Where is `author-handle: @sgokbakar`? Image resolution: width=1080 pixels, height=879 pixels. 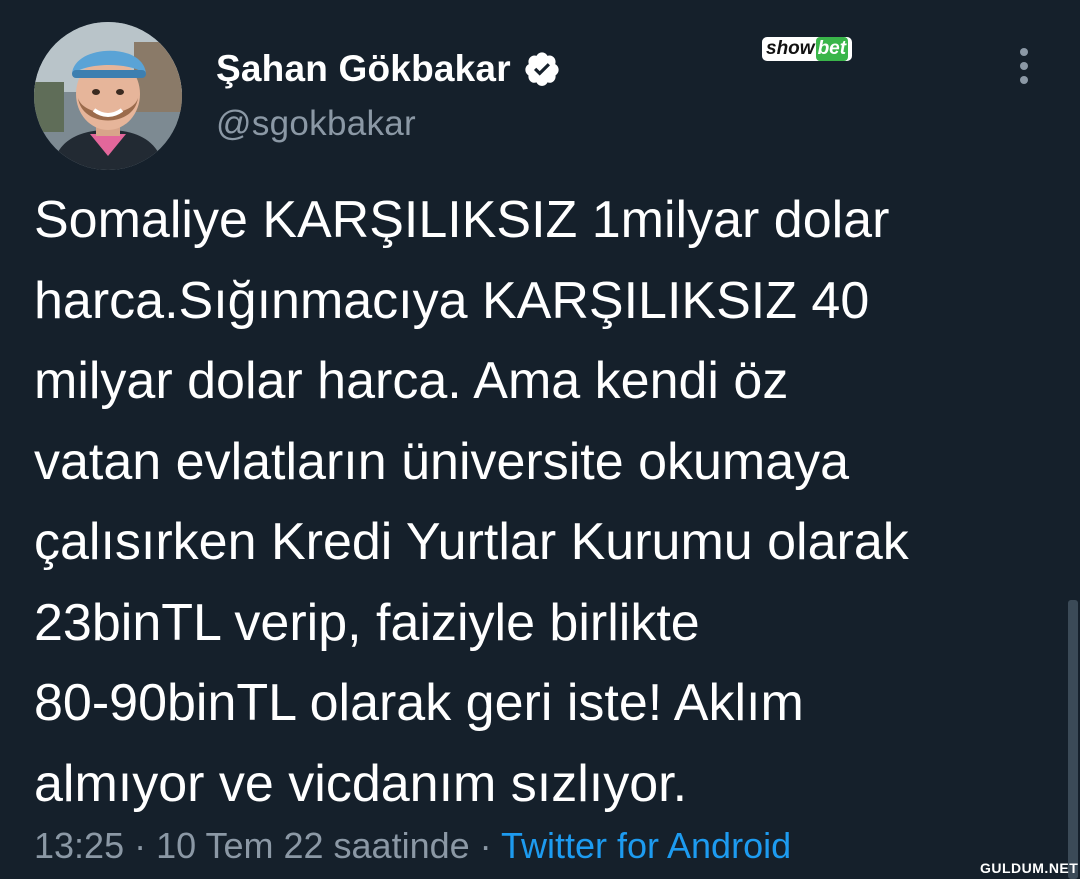 author-handle: @sgokbakar is located at coordinates (316, 124).